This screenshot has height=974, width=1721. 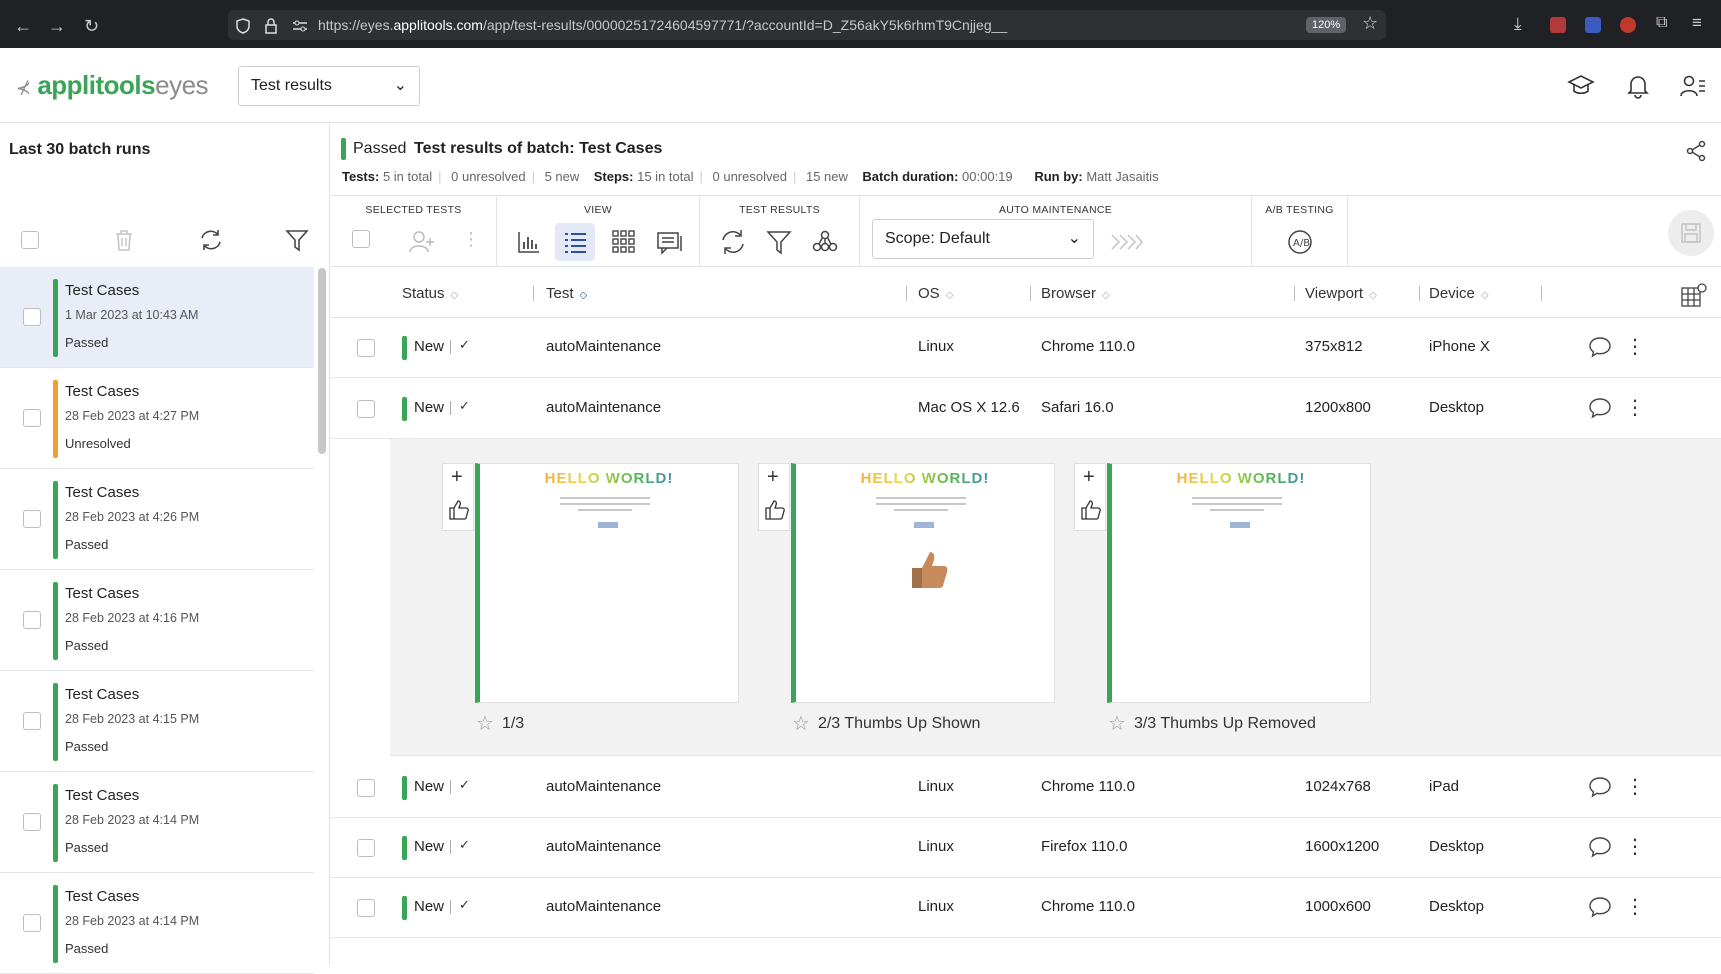 I want to click on more-icon: ⋮, so click(x=471, y=239).